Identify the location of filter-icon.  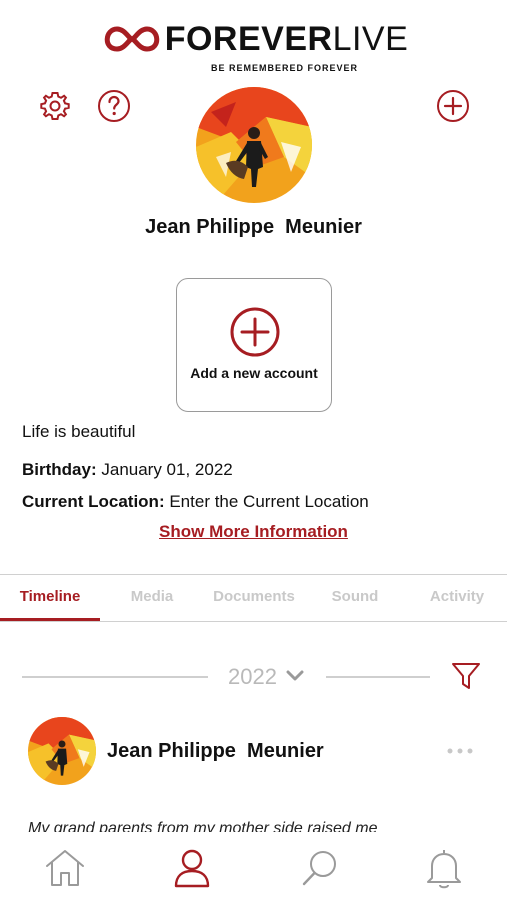
(466, 676).